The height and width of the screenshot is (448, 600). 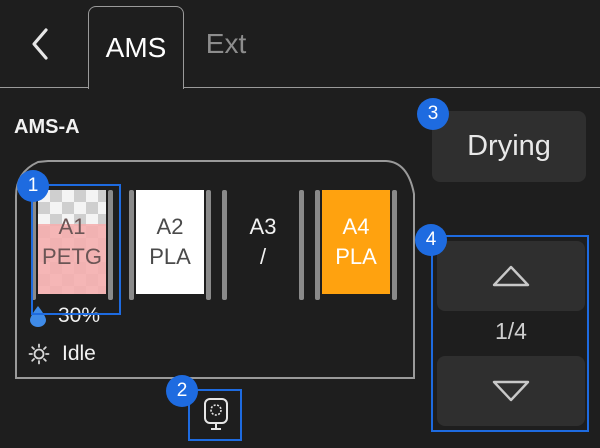 What do you see at coordinates (170, 256) in the screenshot?
I see `slot-a2-material: PLA` at bounding box center [170, 256].